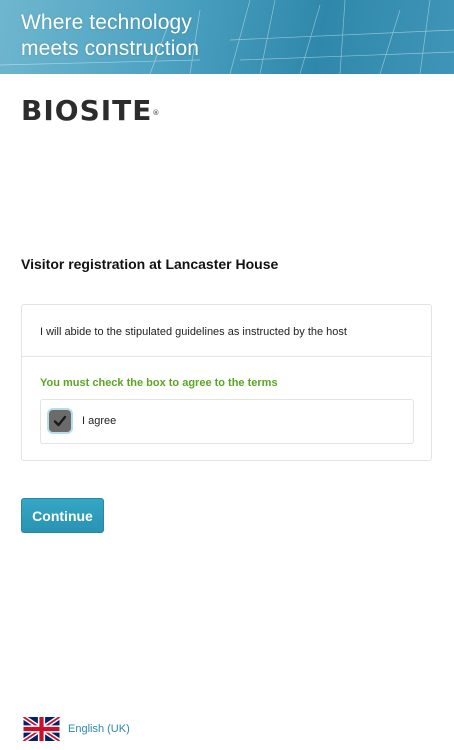 Image resolution: width=454 pixels, height=750 pixels. Describe the element at coordinates (87, 110) in the screenshot. I see `logo-text: BIOSITE` at that location.